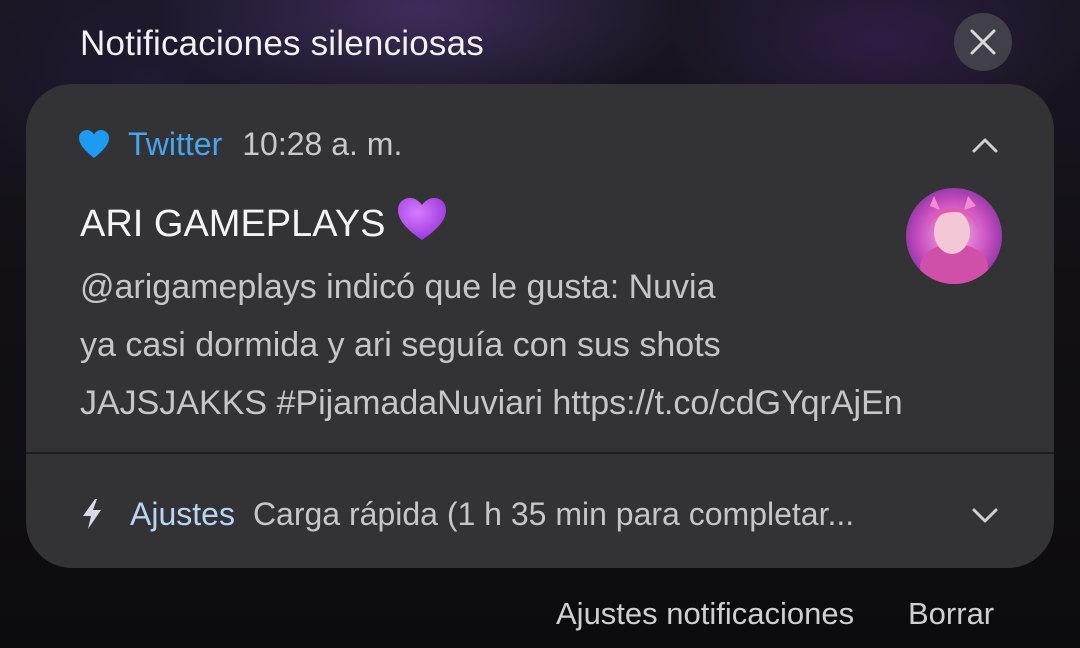  I want to click on collapse-button, so click(985, 145).